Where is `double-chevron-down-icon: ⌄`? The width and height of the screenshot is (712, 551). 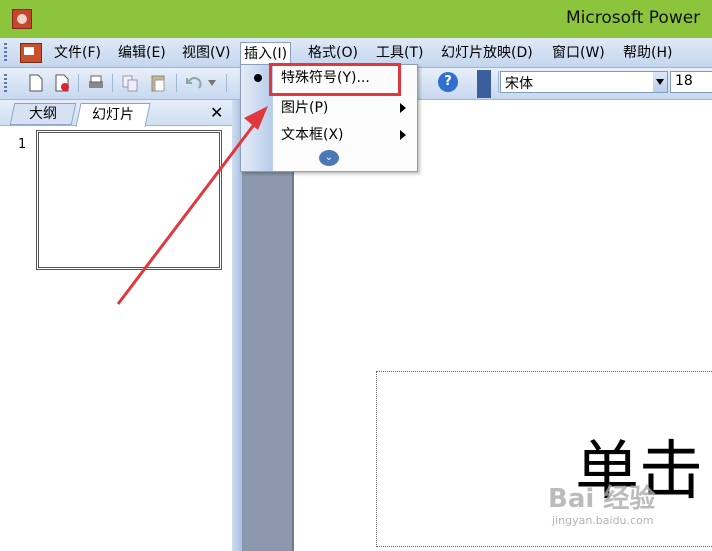 double-chevron-down-icon: ⌄ is located at coordinates (329, 158).